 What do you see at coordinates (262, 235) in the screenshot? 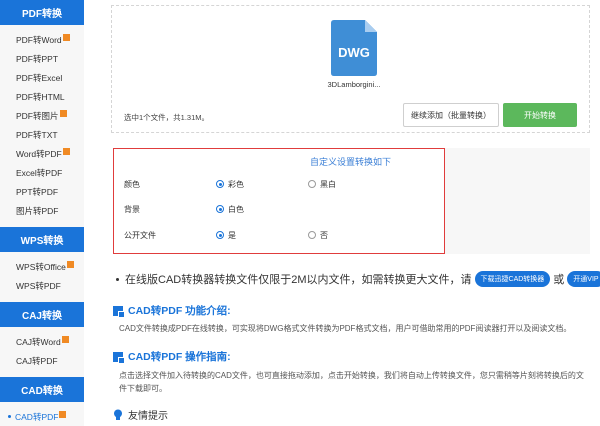
I see `public-option-yes: 是` at bounding box center [262, 235].